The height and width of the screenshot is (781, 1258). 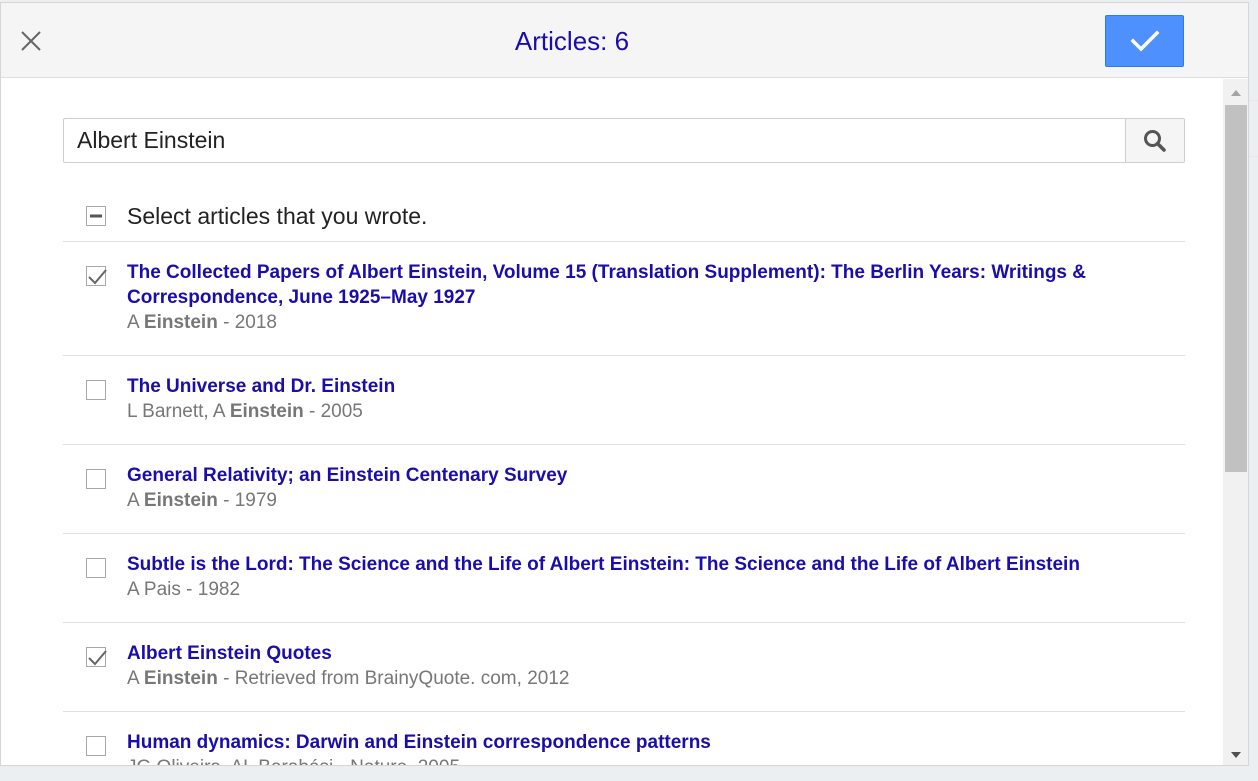 I want to click on scroll-down-button, so click(x=1235, y=755).